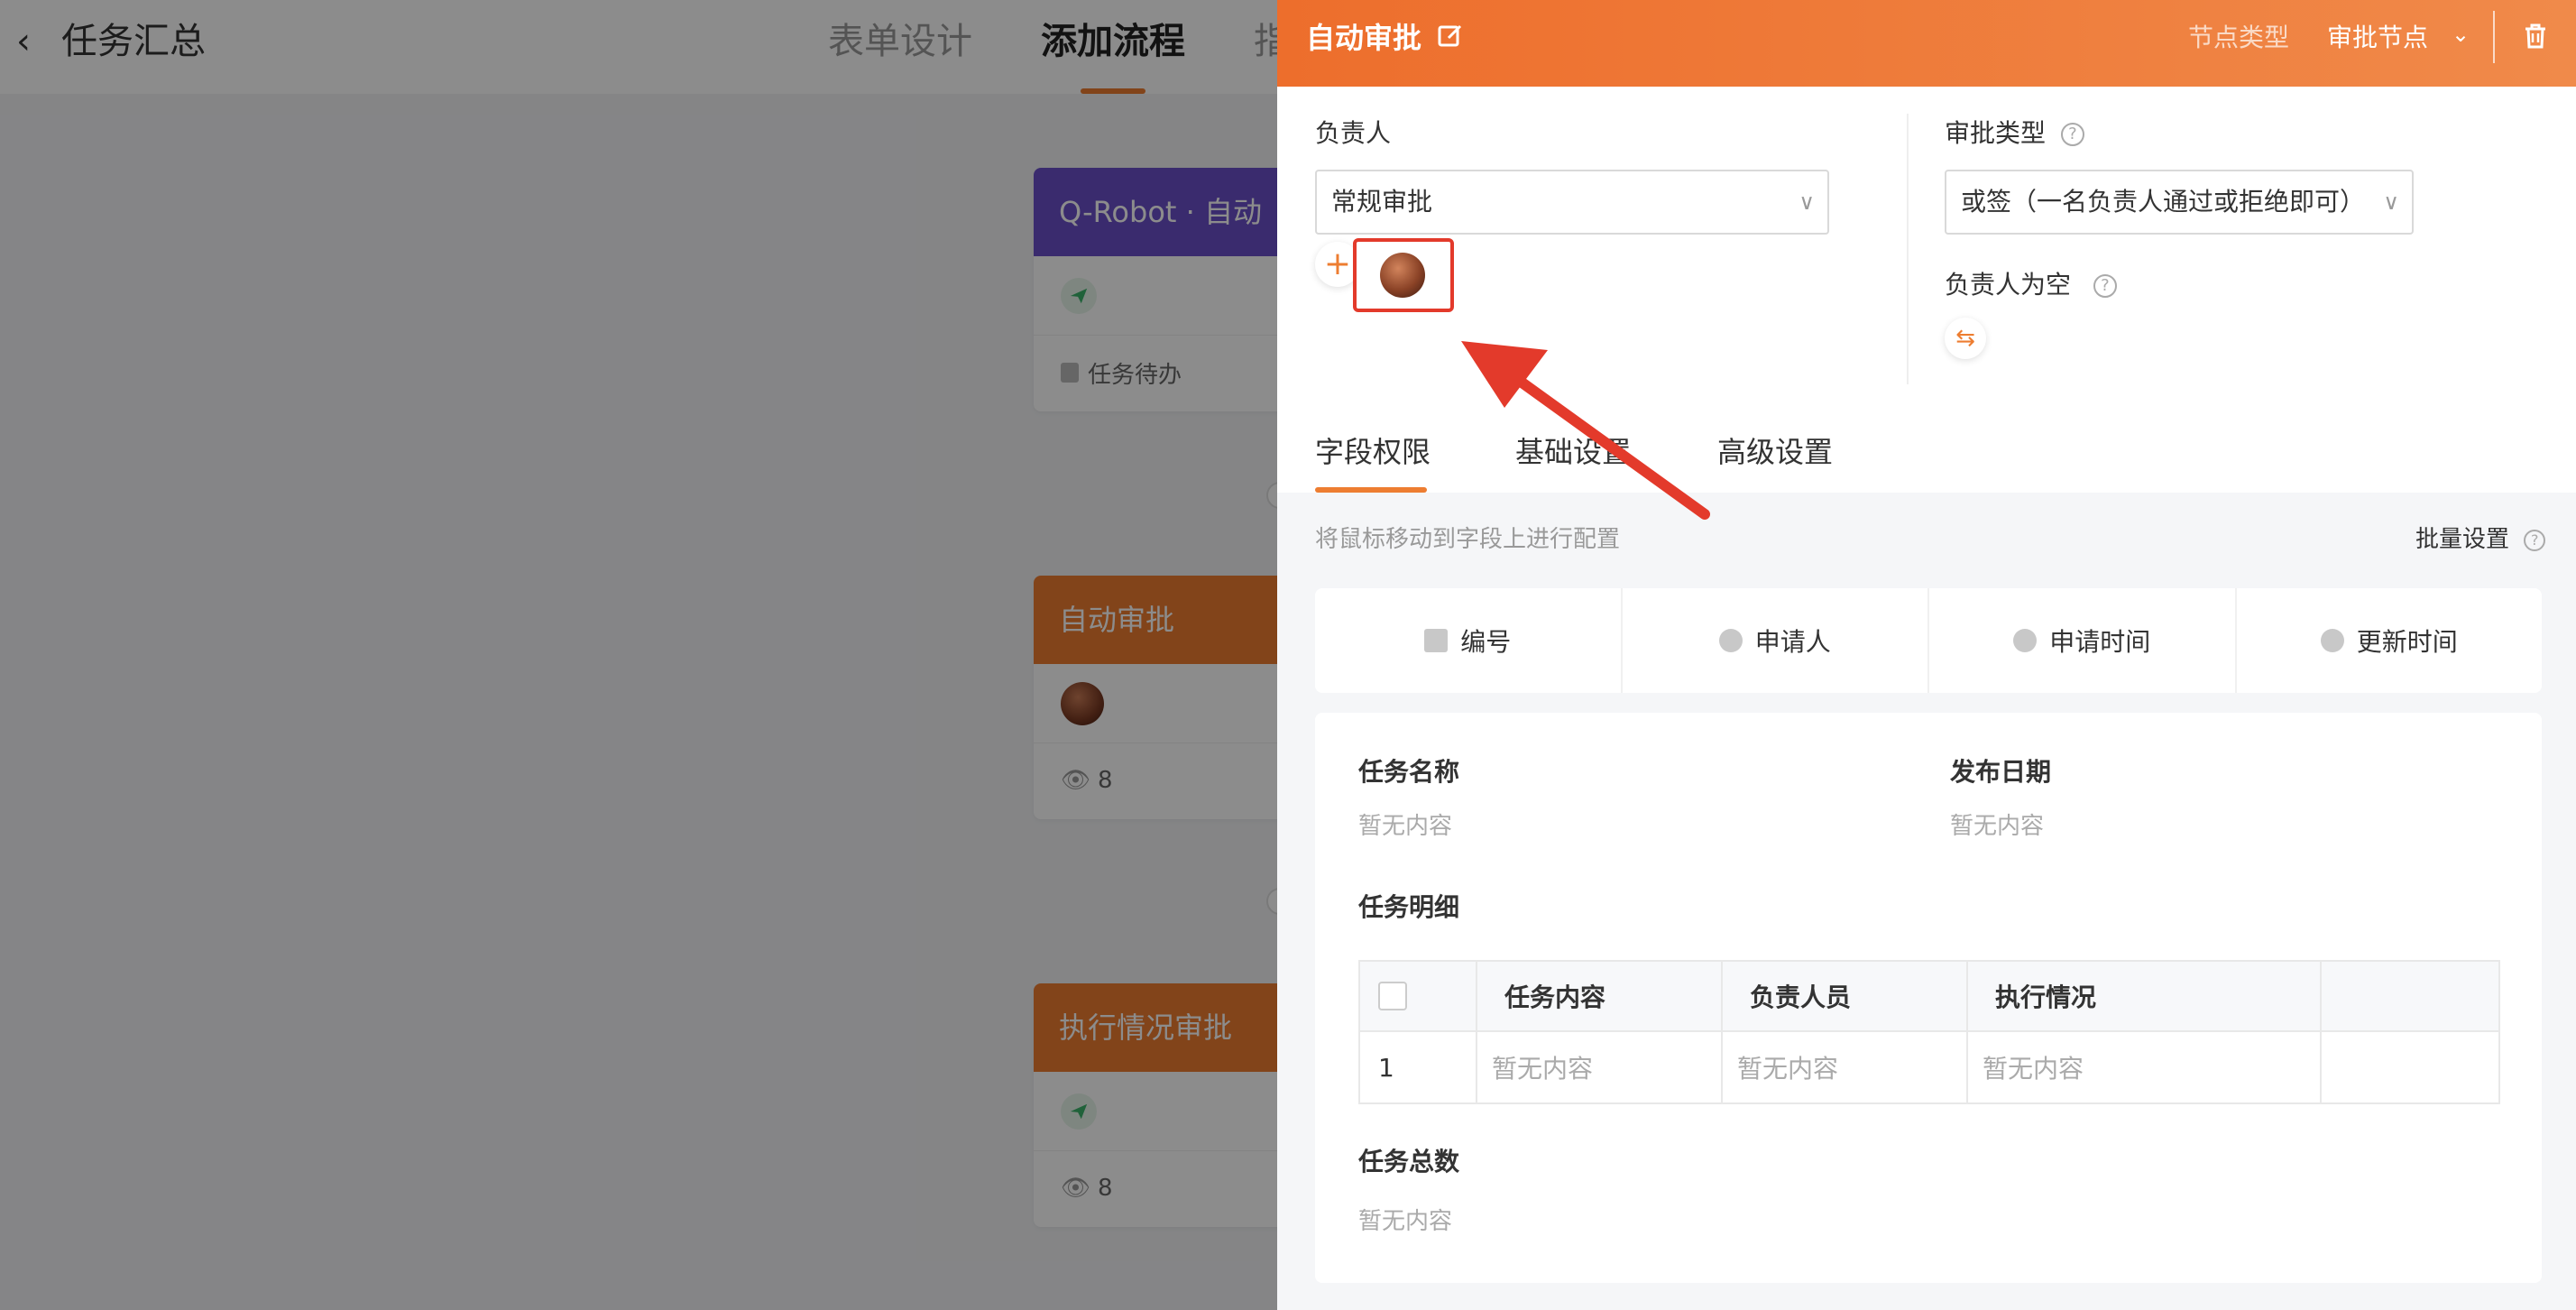 The height and width of the screenshot is (1310, 2576). I want to click on system-field-id: 编号, so click(1469, 640).